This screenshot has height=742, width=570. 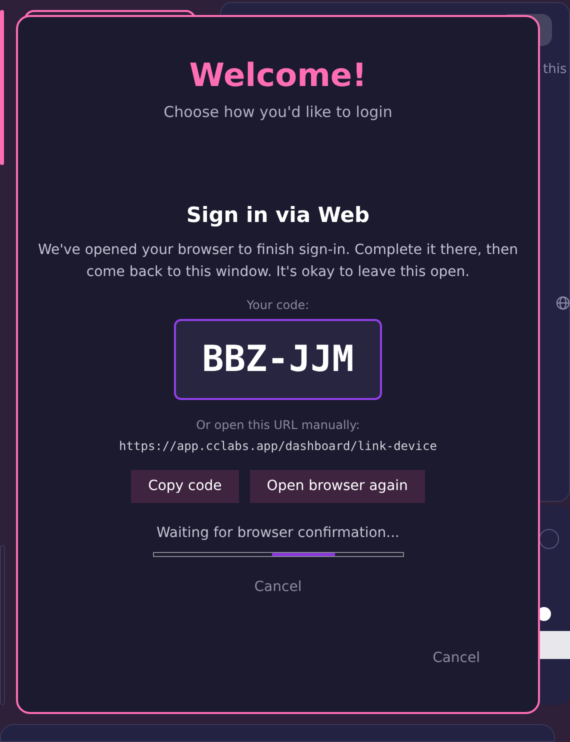 What do you see at coordinates (278, 587) in the screenshot?
I see `cancel-link: Cancel` at bounding box center [278, 587].